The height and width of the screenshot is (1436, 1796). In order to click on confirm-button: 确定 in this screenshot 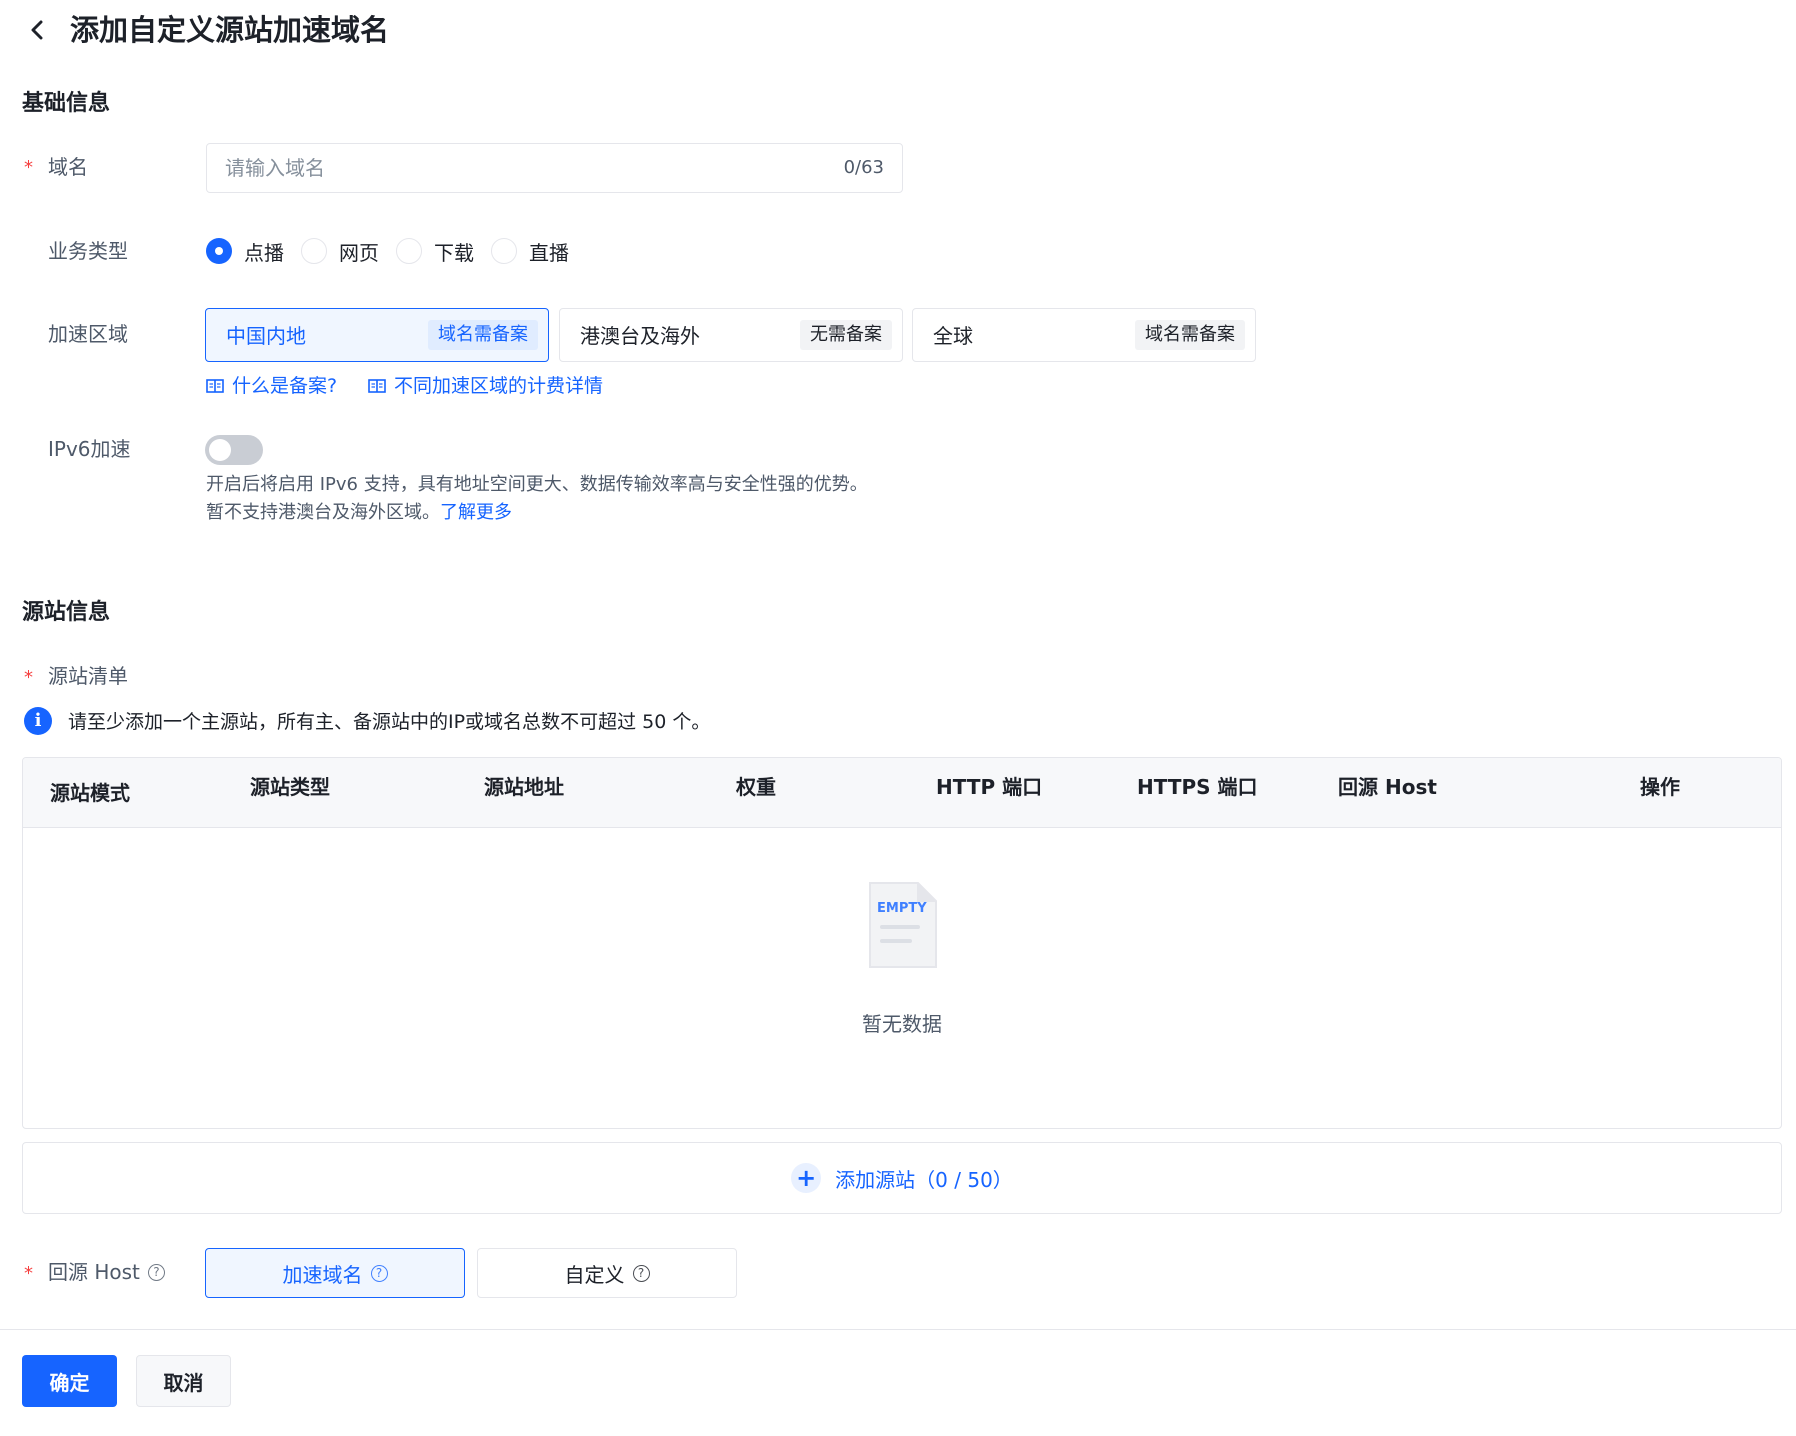, I will do `click(69, 1381)`.